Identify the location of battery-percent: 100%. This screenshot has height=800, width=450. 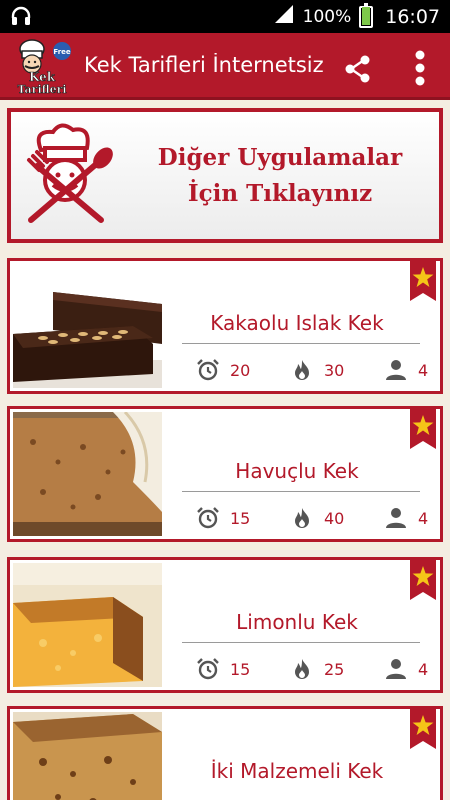
(327, 16).